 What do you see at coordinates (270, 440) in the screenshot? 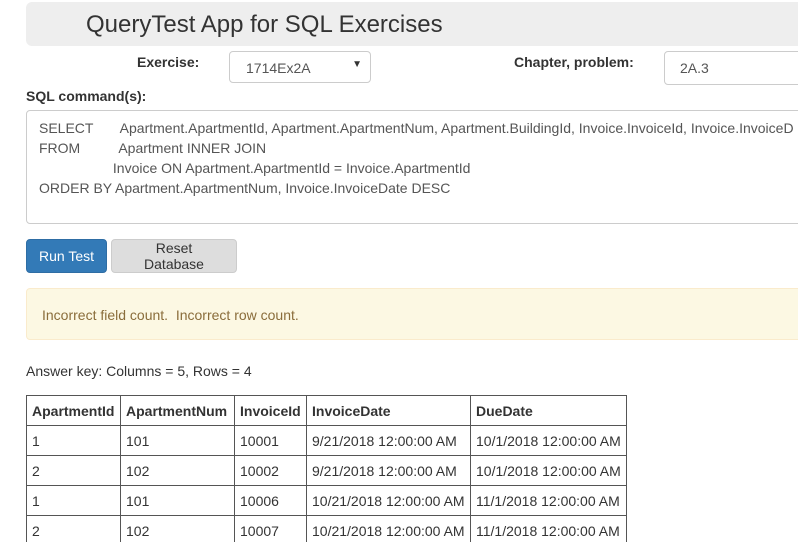
I see `table-cell: 10001` at bounding box center [270, 440].